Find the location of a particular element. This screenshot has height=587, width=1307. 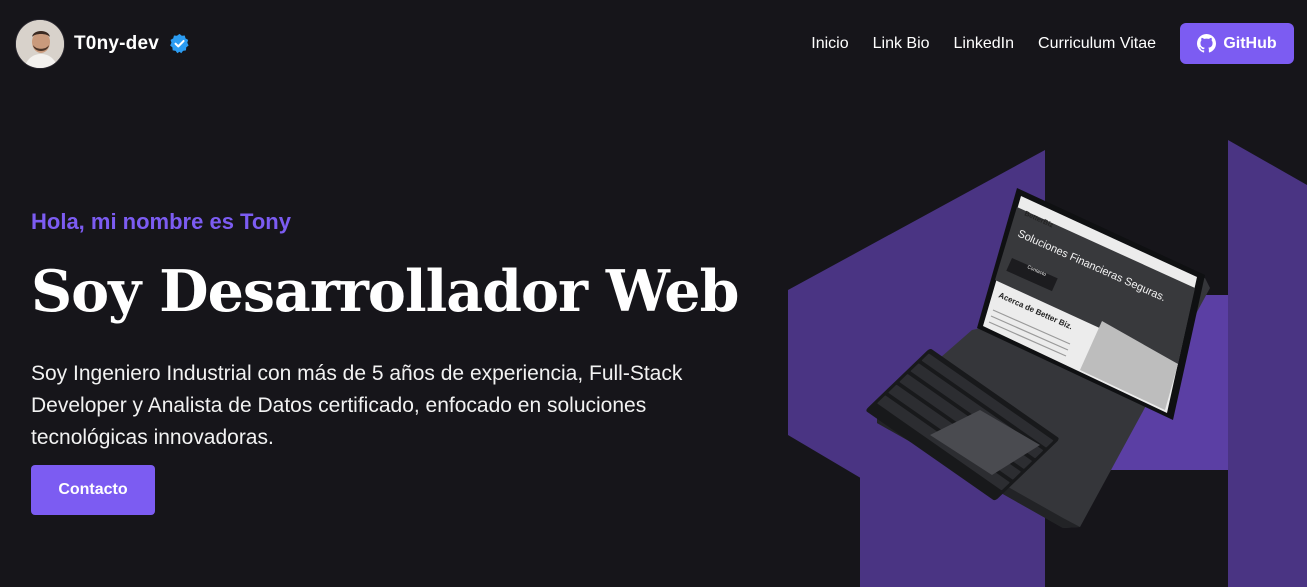

nav-link-inicio: Inicio is located at coordinates (829, 44).